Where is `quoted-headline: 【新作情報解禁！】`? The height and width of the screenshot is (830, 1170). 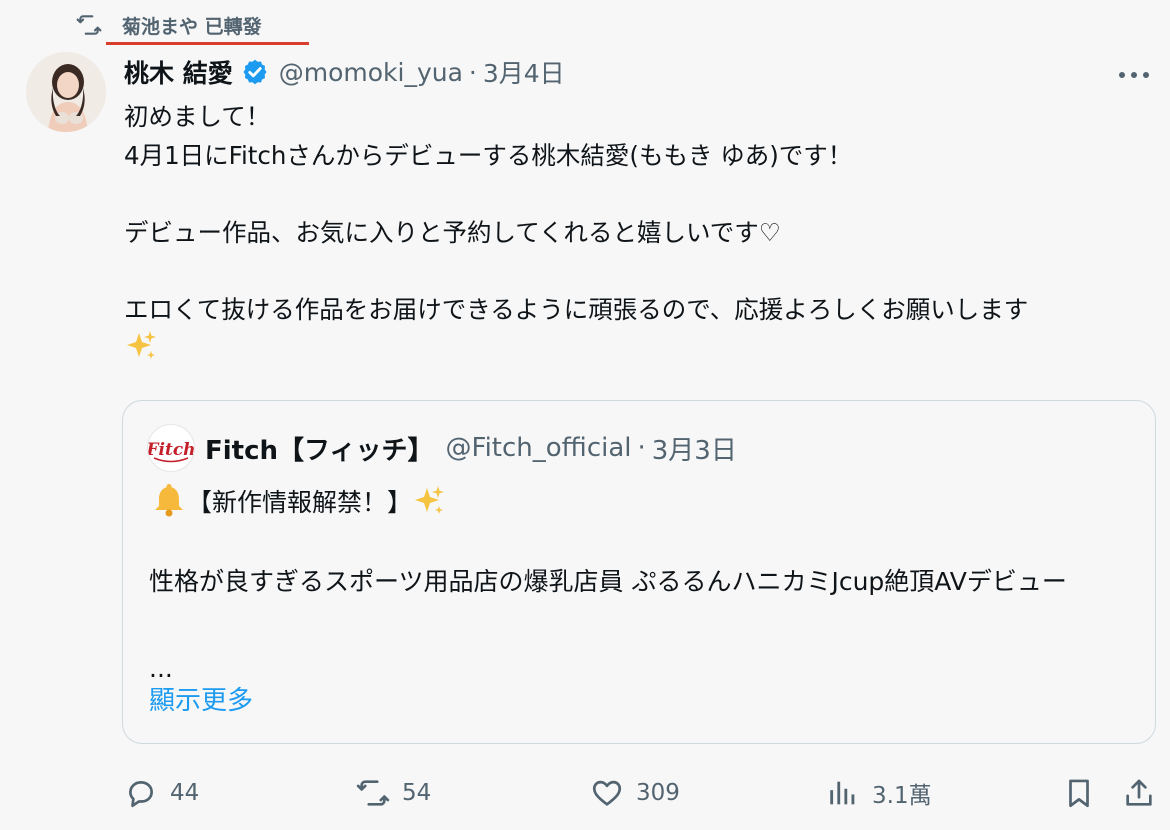
quoted-headline: 【新作情報解禁！】 is located at coordinates (300, 502).